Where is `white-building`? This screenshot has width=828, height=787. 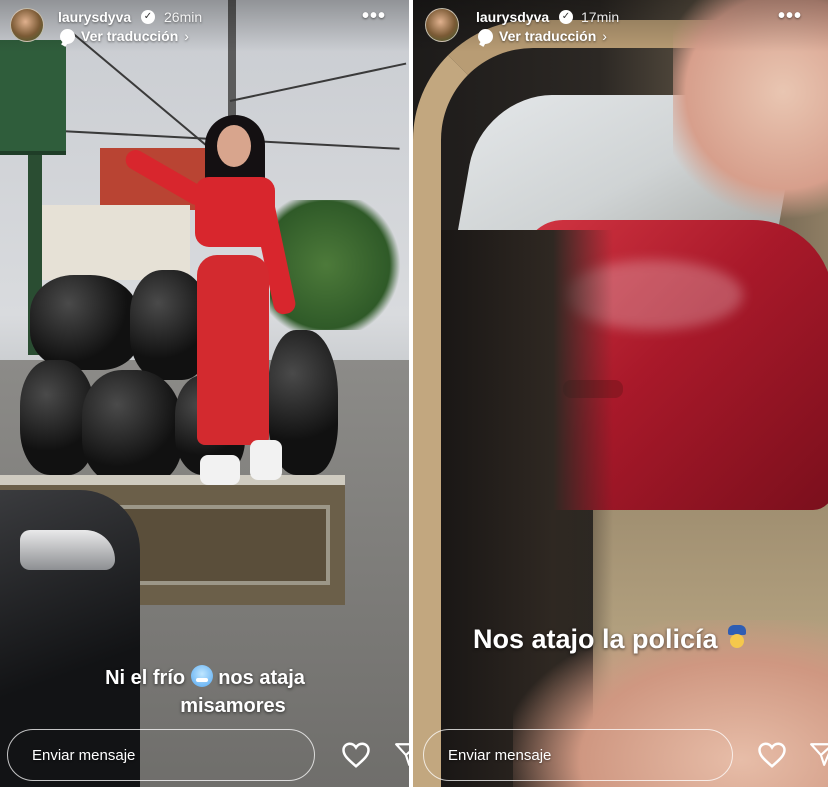
white-building is located at coordinates (115, 242).